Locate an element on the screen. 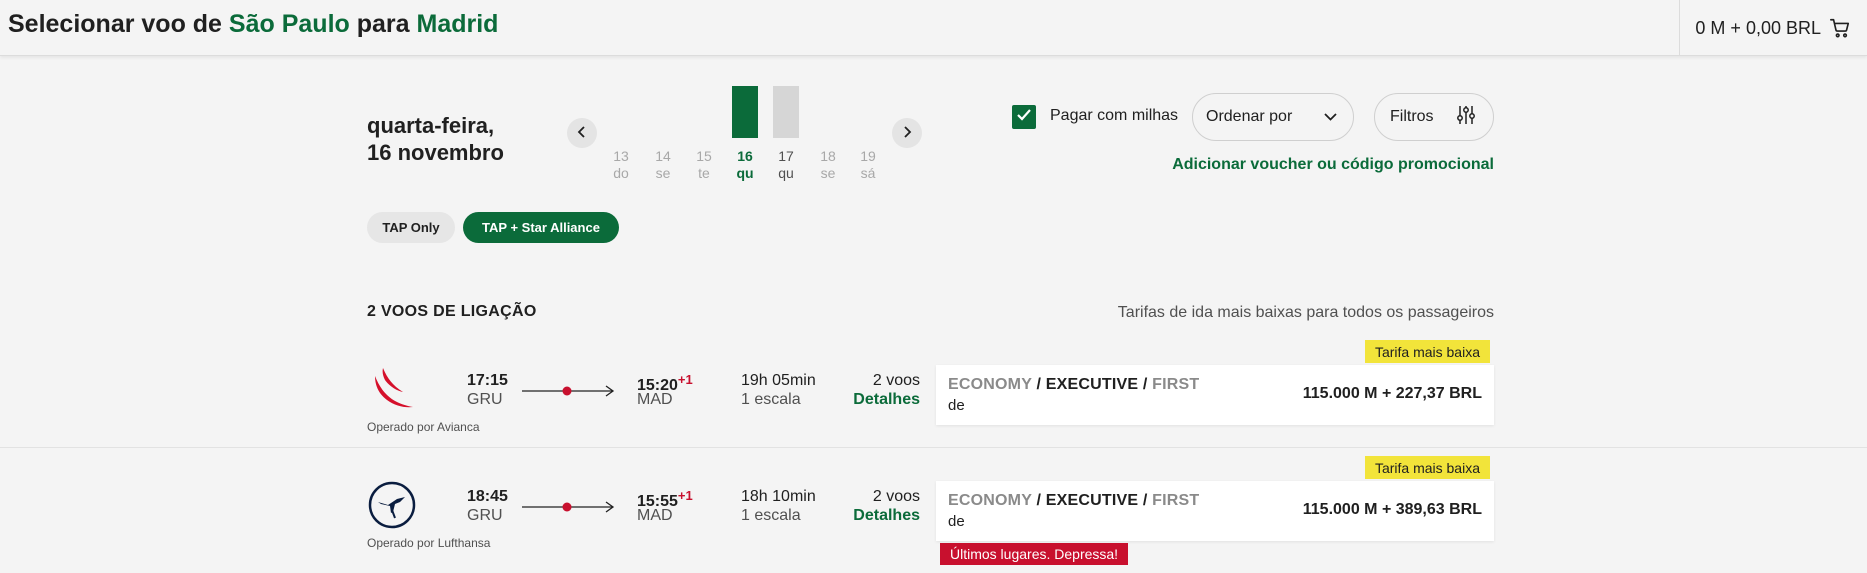 Image resolution: width=1867 pixels, height=573 pixels. sort-label: Ordenar por is located at coordinates (1249, 116).